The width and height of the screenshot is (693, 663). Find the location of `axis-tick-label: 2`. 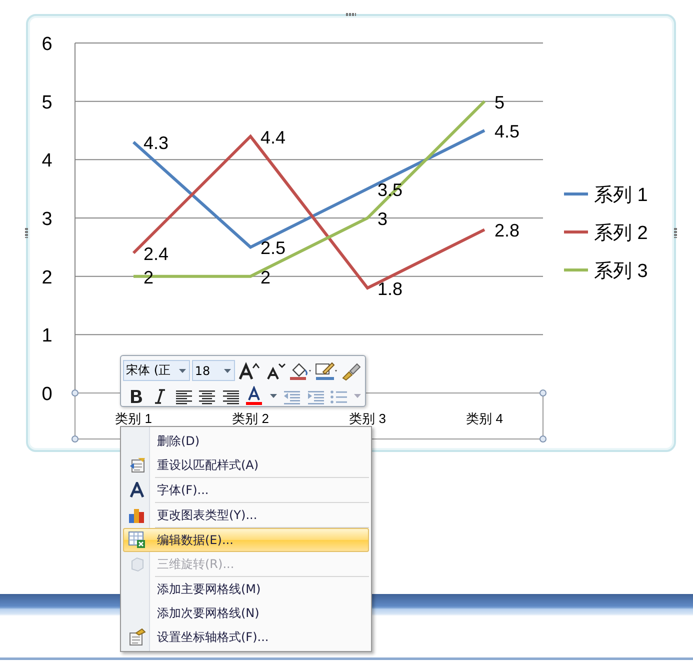

axis-tick-label: 2 is located at coordinates (47, 277).